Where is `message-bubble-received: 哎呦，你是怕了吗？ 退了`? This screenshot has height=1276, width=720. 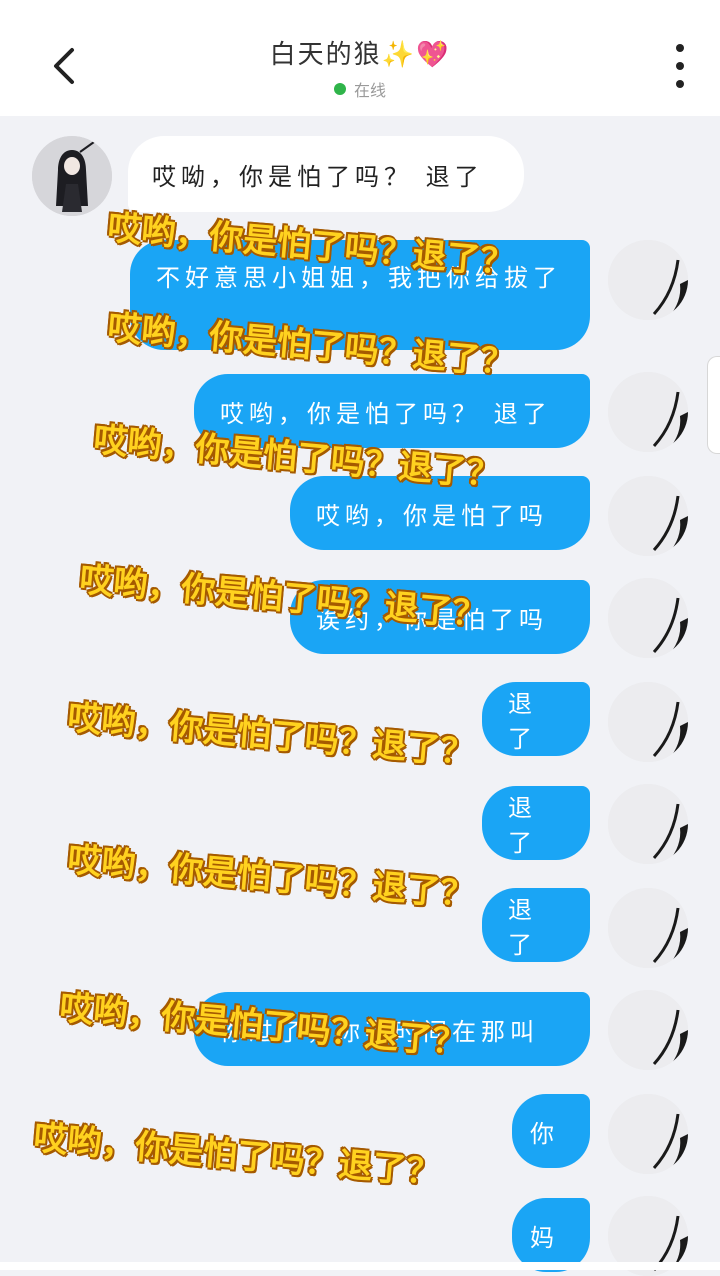 message-bubble-received: 哎呦，你是怕了吗？ 退了 is located at coordinates (326, 174).